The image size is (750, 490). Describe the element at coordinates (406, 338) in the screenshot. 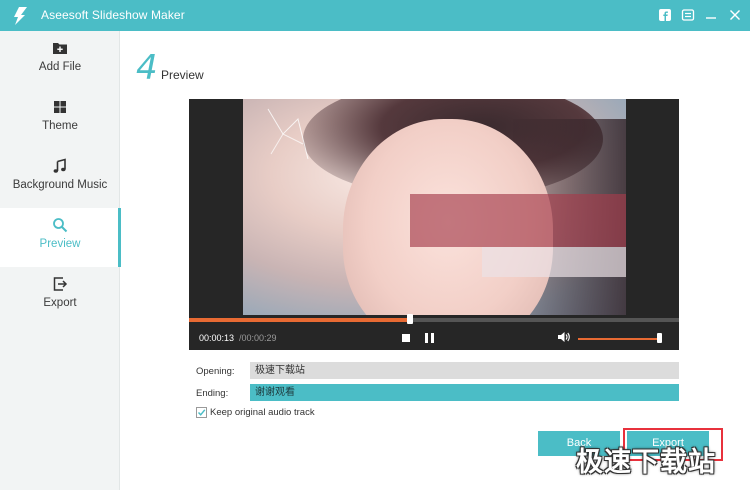

I see `stop-icon` at that location.